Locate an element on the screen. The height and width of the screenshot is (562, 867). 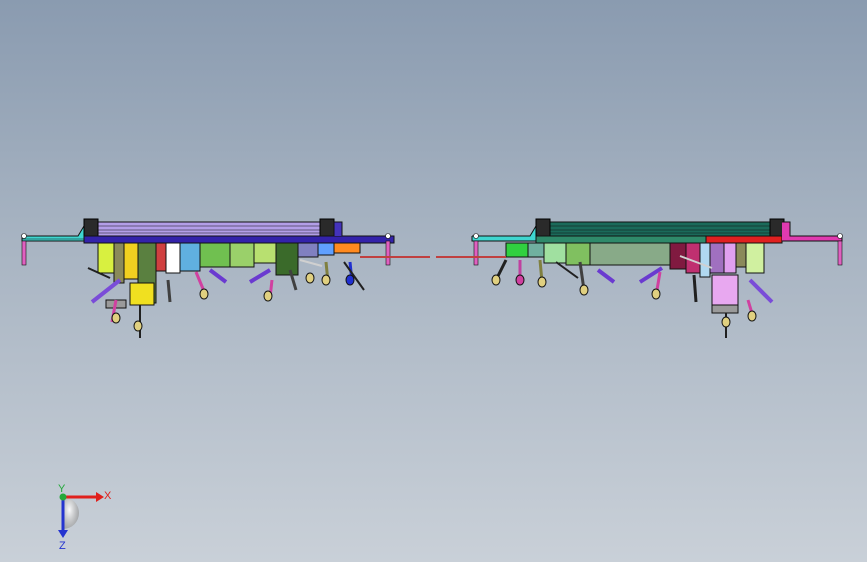
x-arrowhead-icon is located at coordinates (100, 497).